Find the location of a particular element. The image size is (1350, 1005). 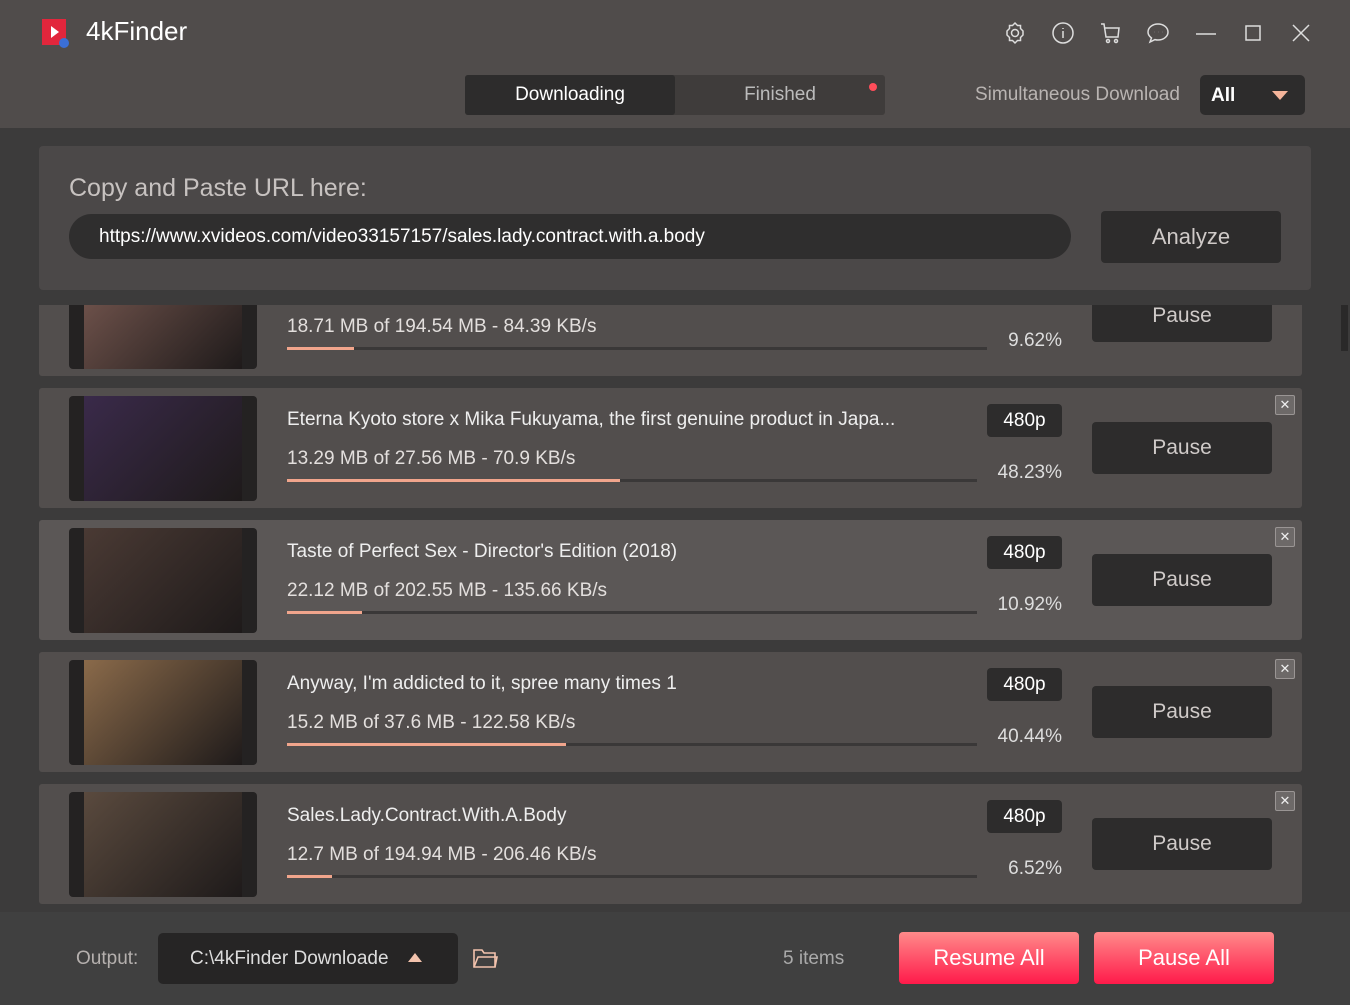

tab-downloading: Downloading is located at coordinates (570, 95).